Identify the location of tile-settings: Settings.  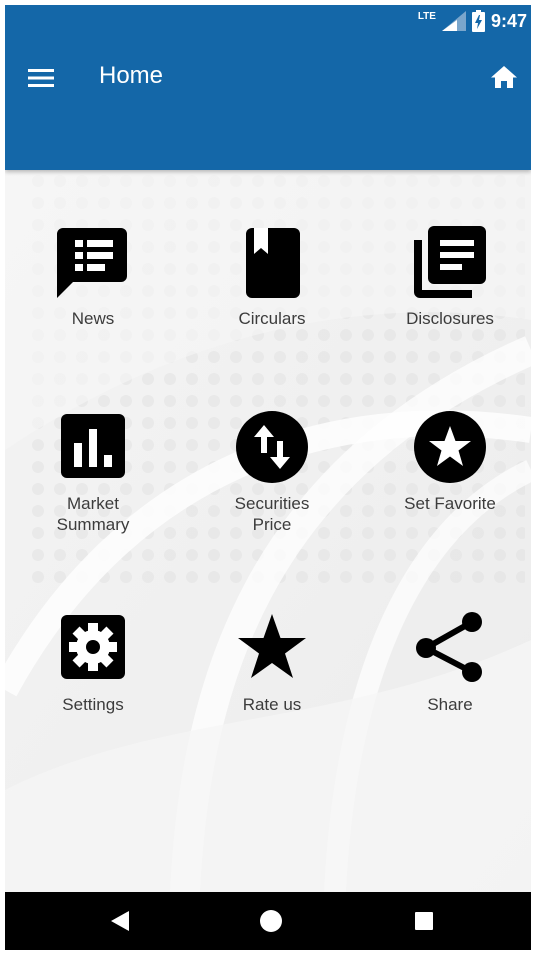
(93, 662).